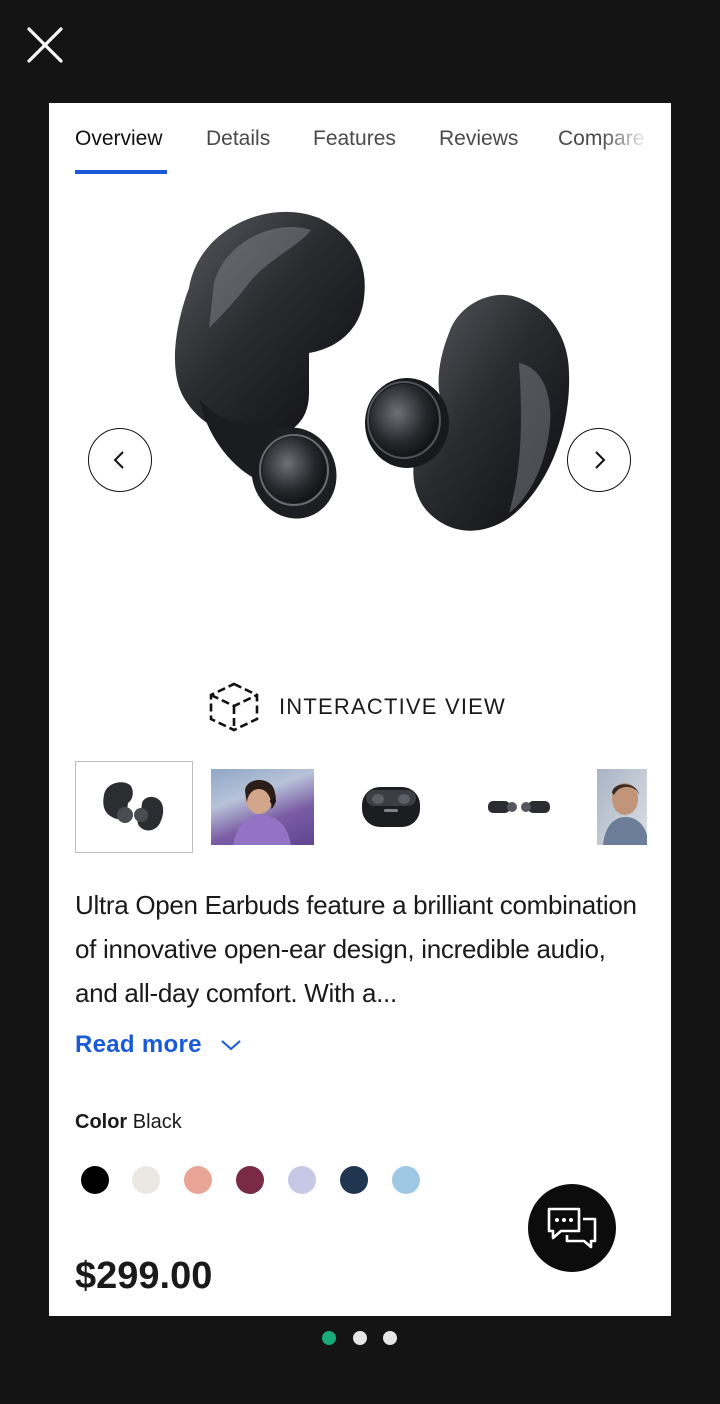 This screenshot has height=1404, width=720. I want to click on thumbnail-earbuds-side-view, so click(519, 807).